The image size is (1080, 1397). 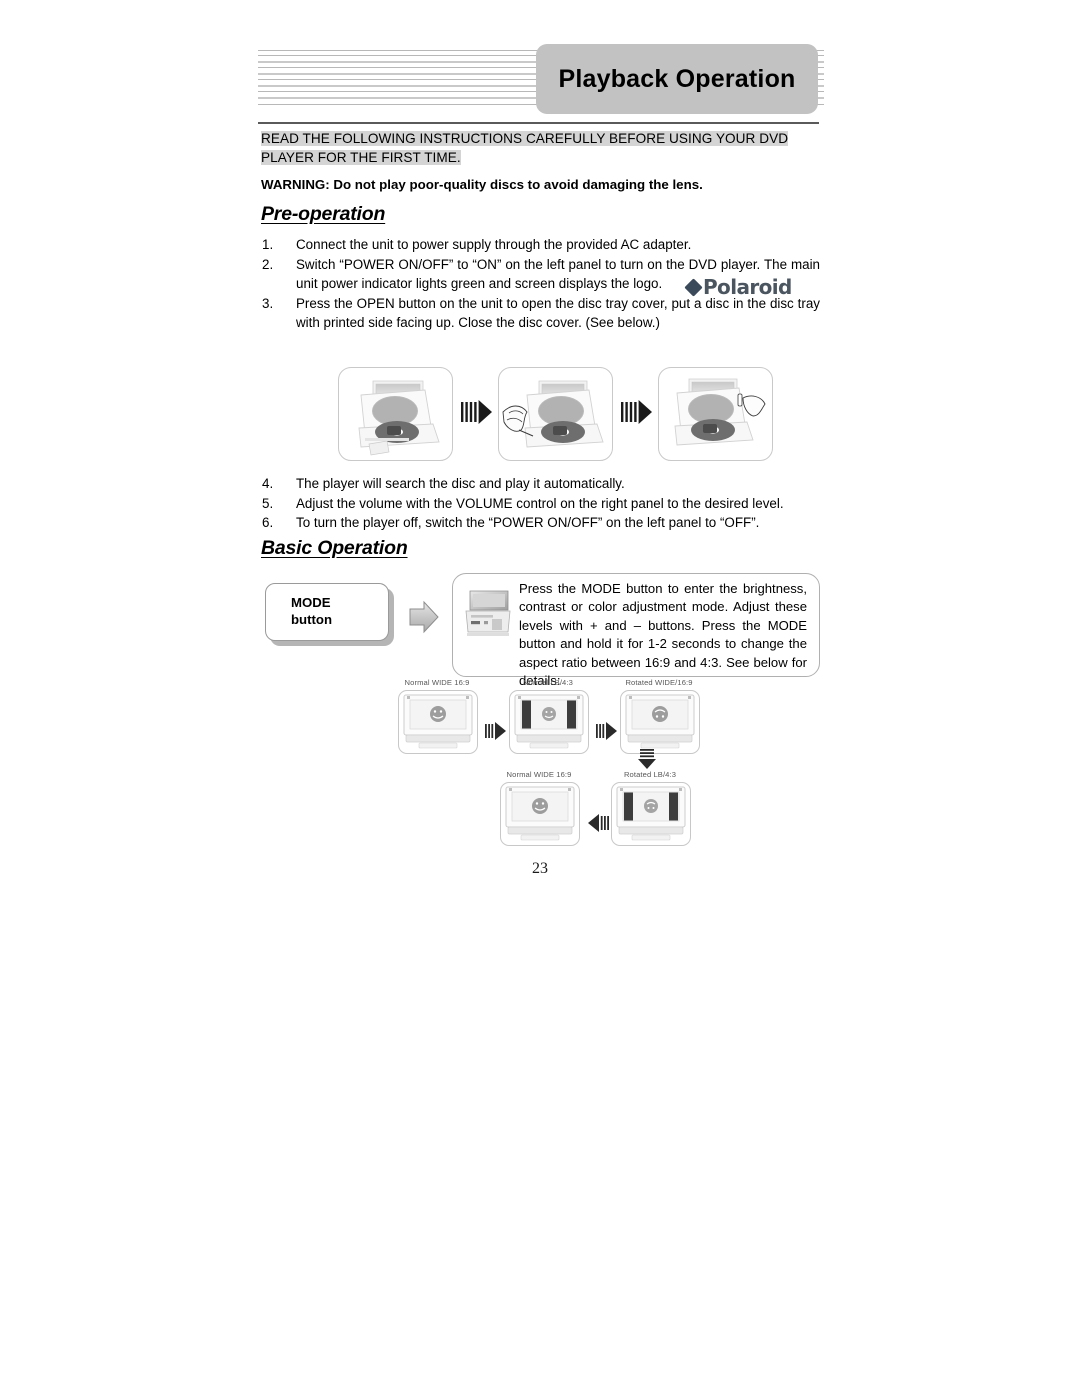 I want to click on illustration-insert-disc, so click(x=555, y=414).